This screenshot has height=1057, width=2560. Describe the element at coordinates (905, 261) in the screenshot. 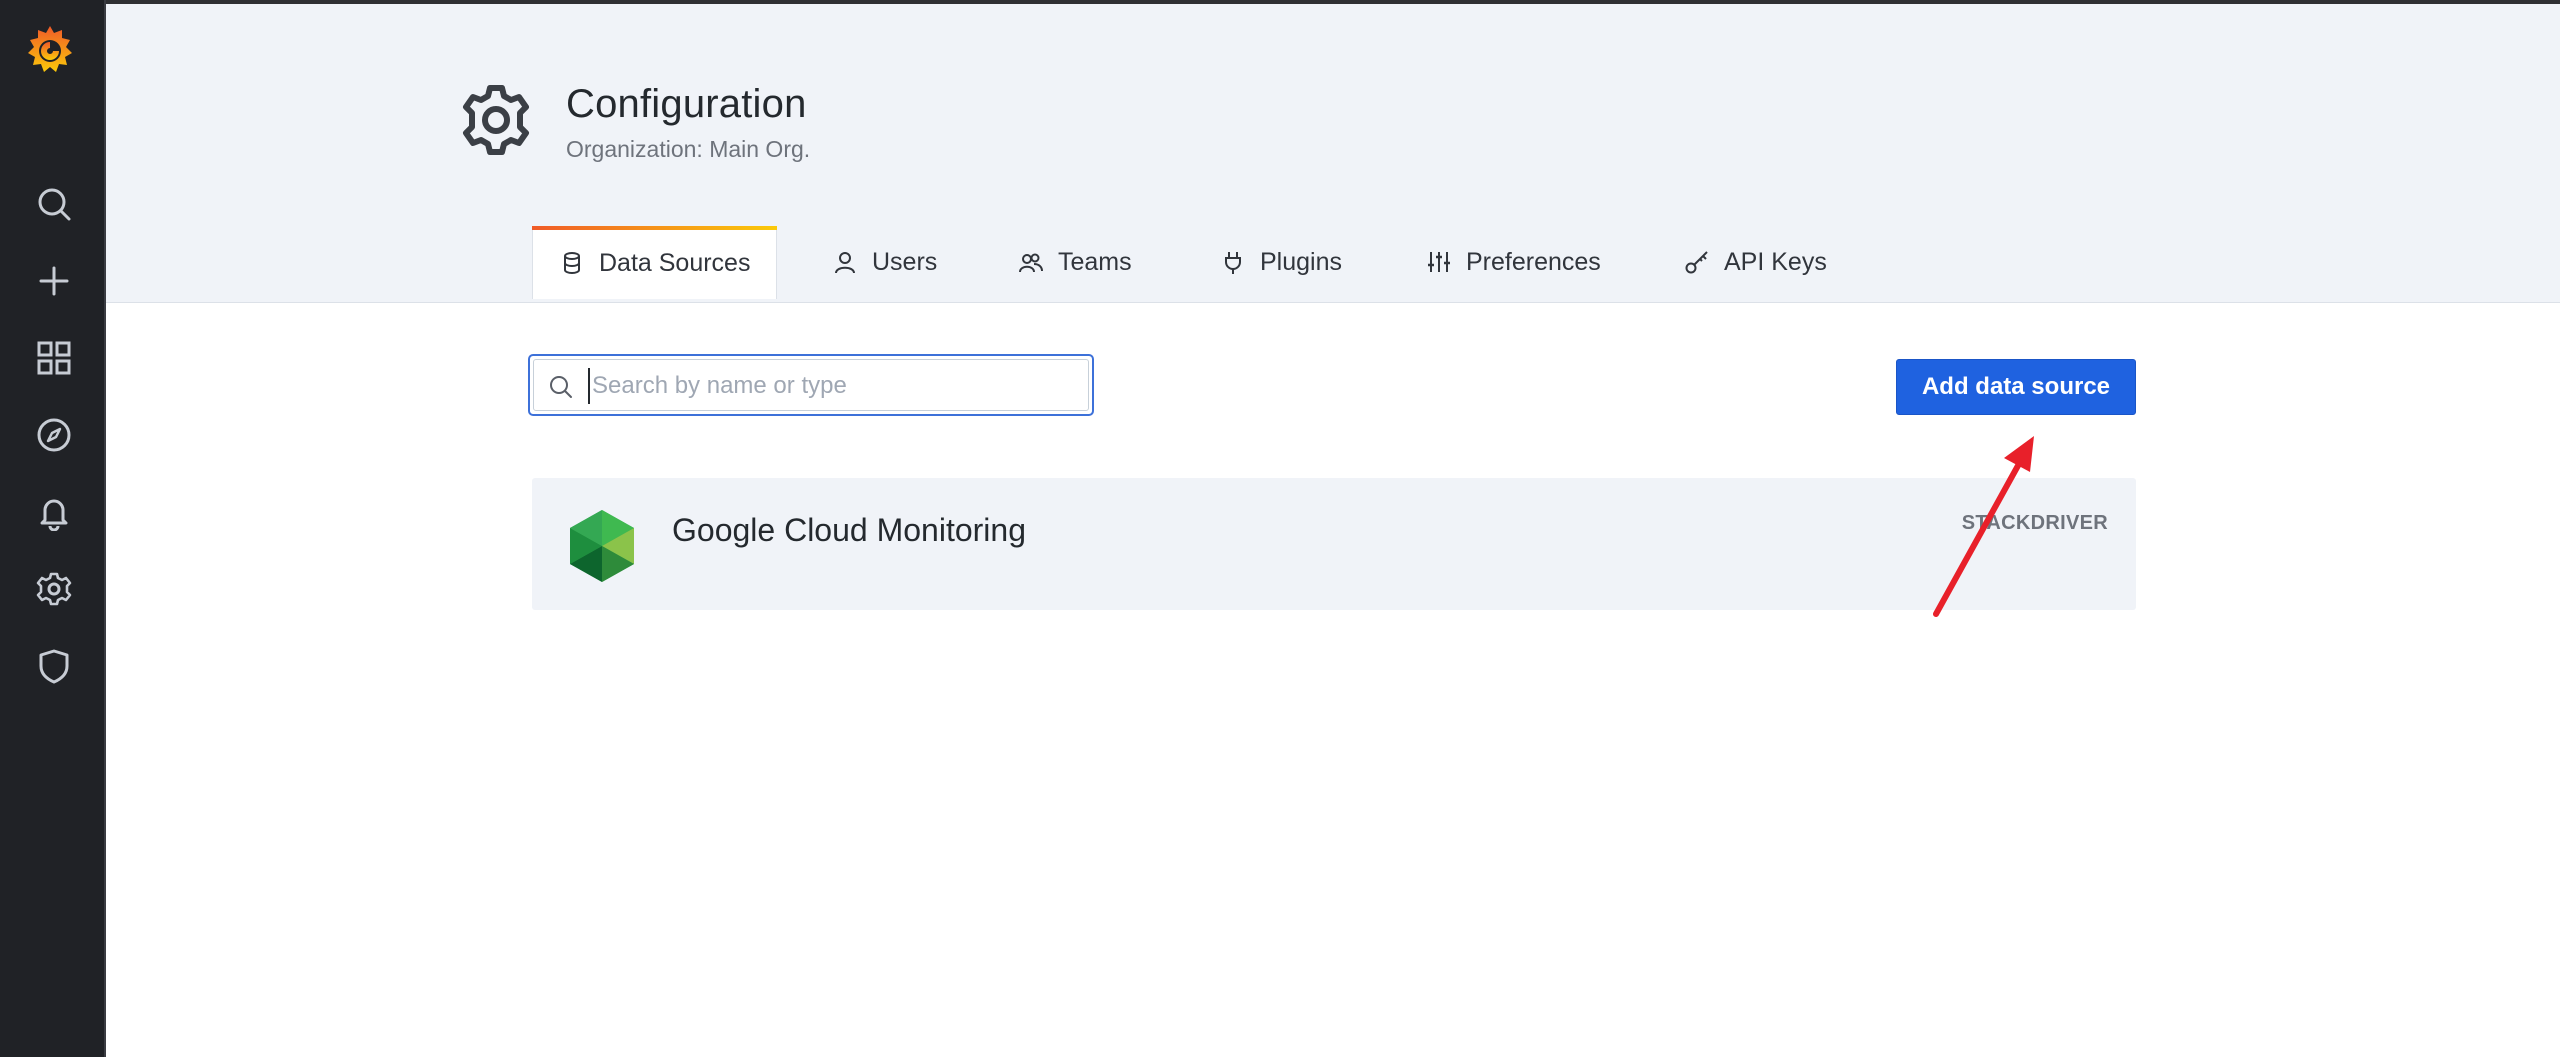

I see `tab-label: Users` at that location.